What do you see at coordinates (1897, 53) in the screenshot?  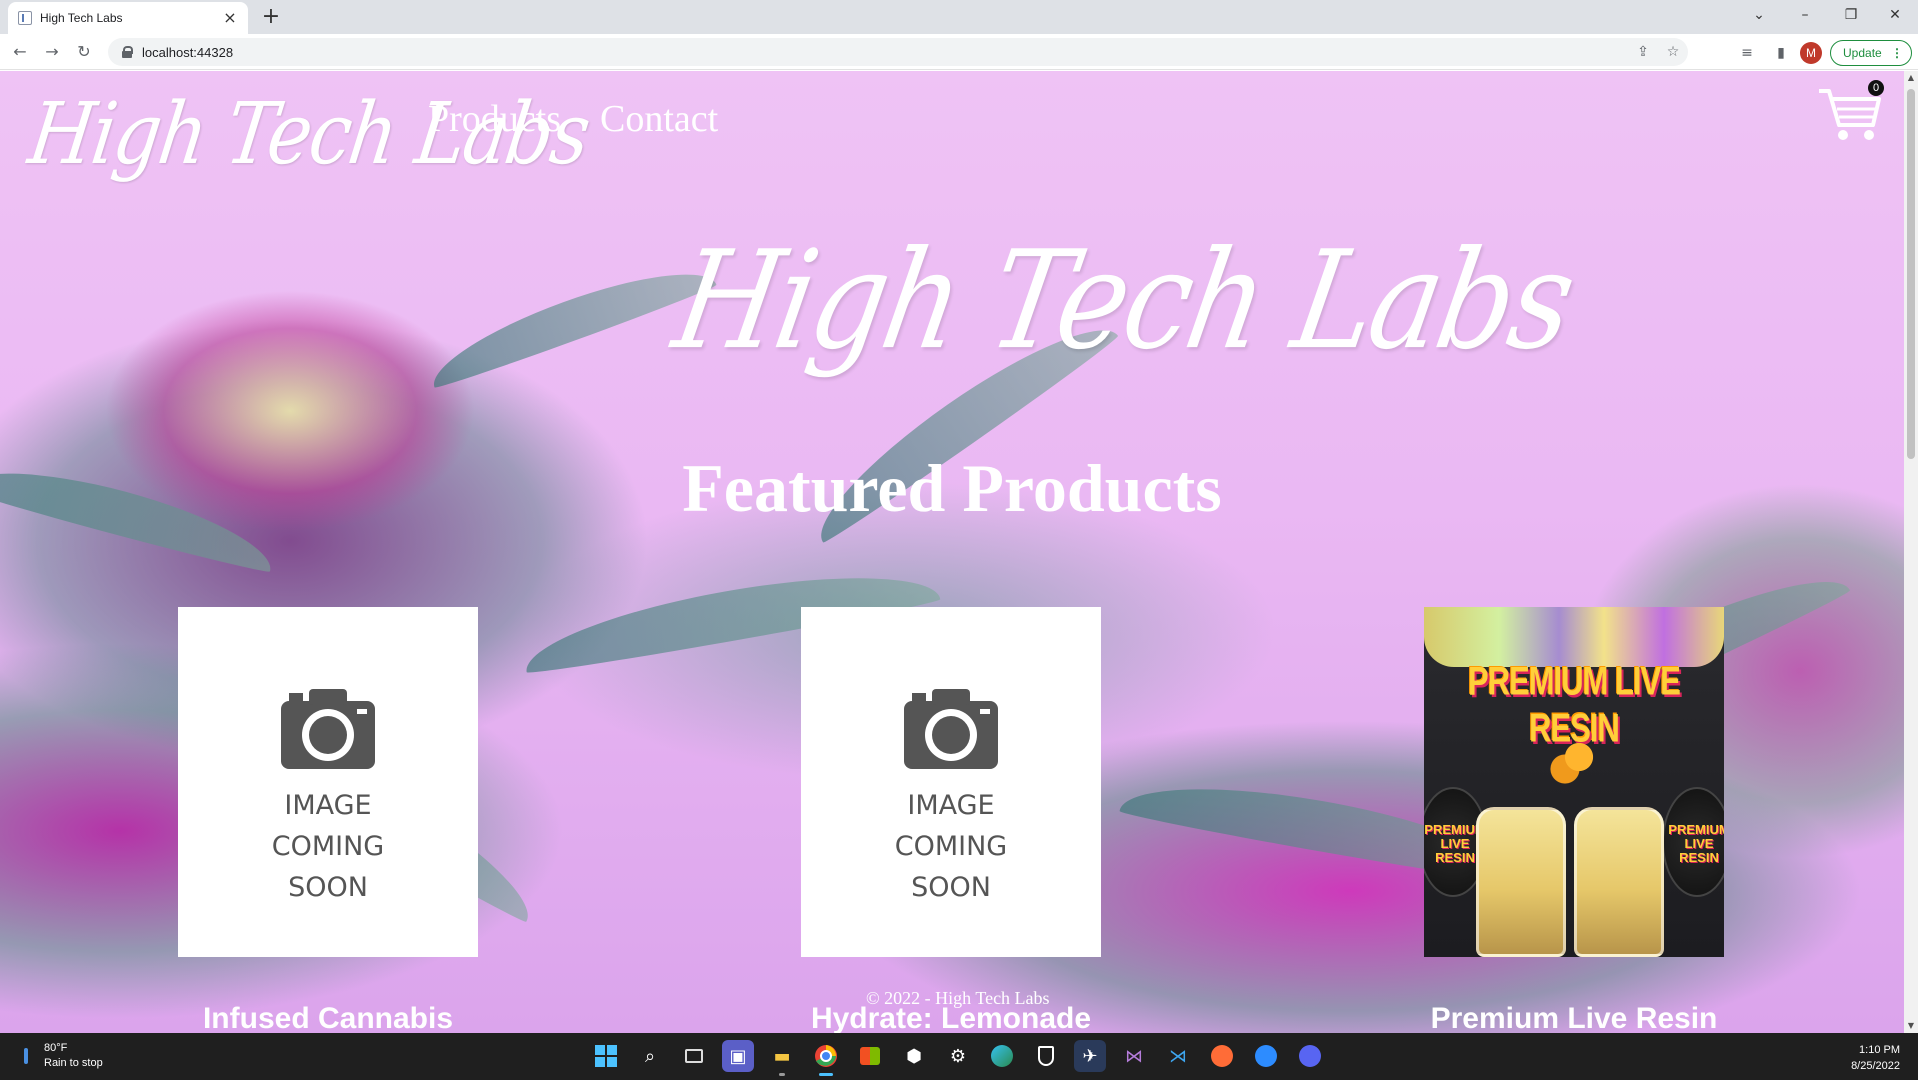 I see `menu-dots-icon: ⋮` at bounding box center [1897, 53].